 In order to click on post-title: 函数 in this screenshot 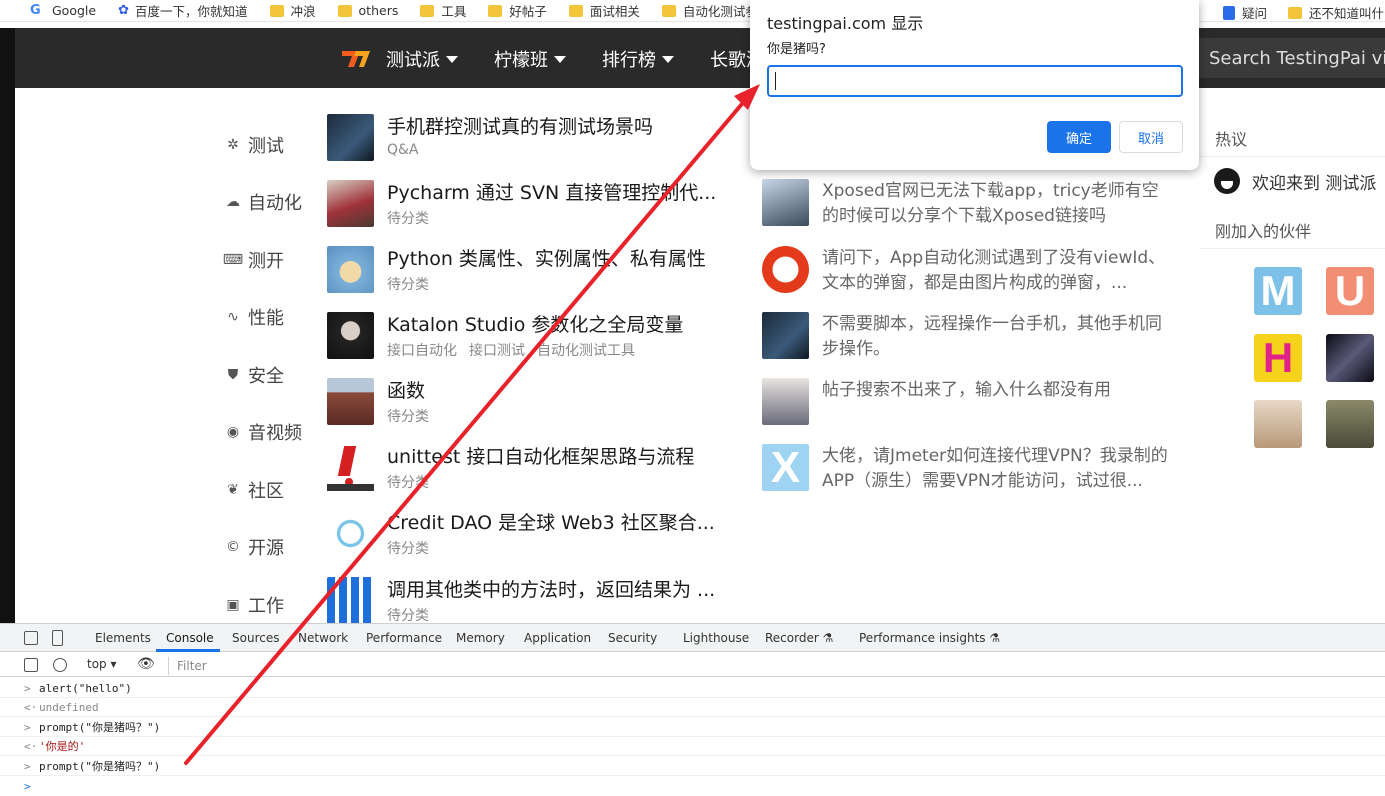, I will do `click(414, 391)`.